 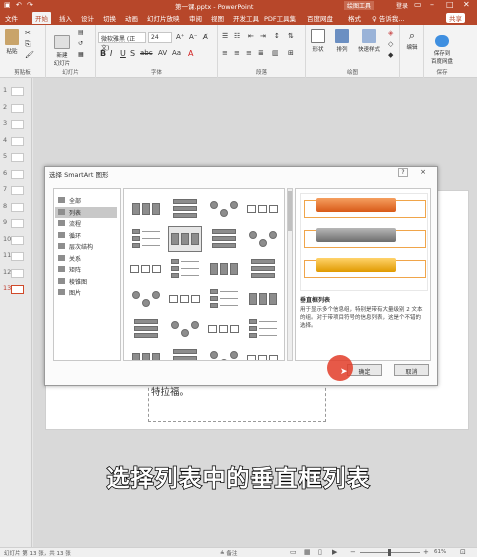 I want to click on zoom-in-icon: +, so click(x=426, y=552).